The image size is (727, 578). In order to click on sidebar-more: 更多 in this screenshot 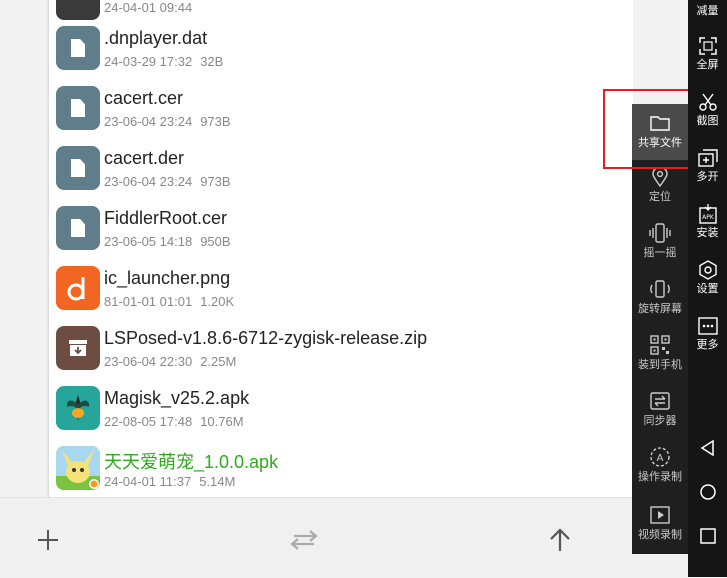, I will do `click(707, 332)`.